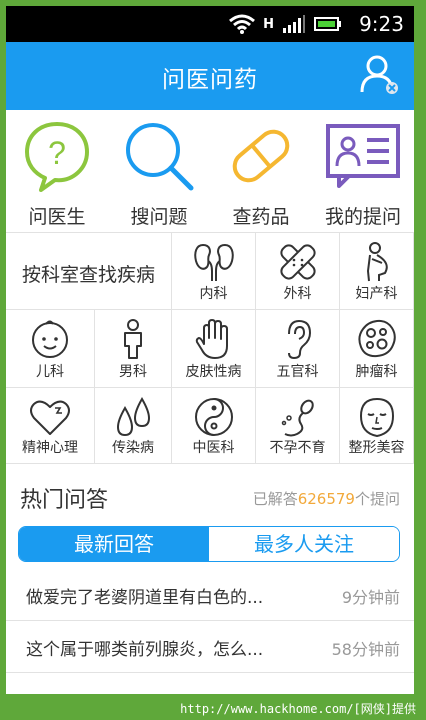 This screenshot has width=426, height=720. I want to click on status-bar: H 9:23, so click(210, 24).